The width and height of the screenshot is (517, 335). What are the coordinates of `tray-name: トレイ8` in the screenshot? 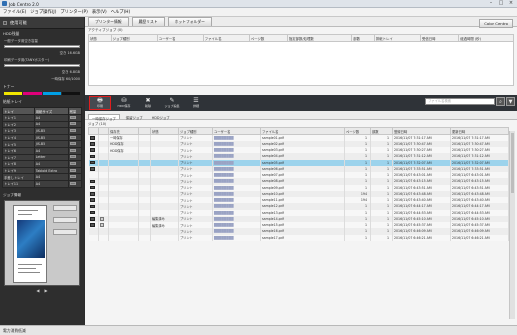 It's located at (18, 164).